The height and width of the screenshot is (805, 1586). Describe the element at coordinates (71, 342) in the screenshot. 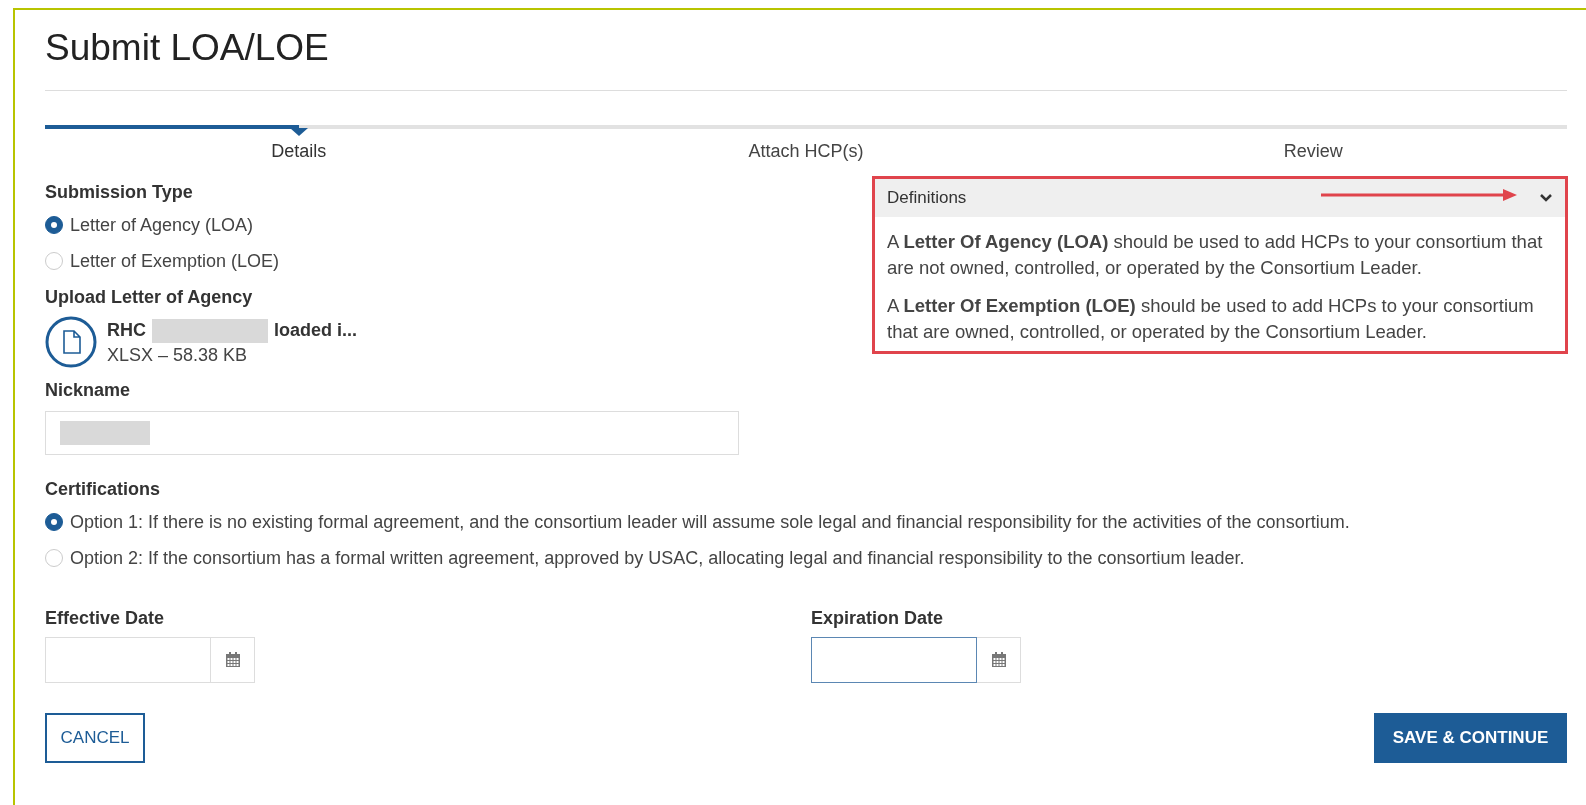

I see `document-icon` at that location.